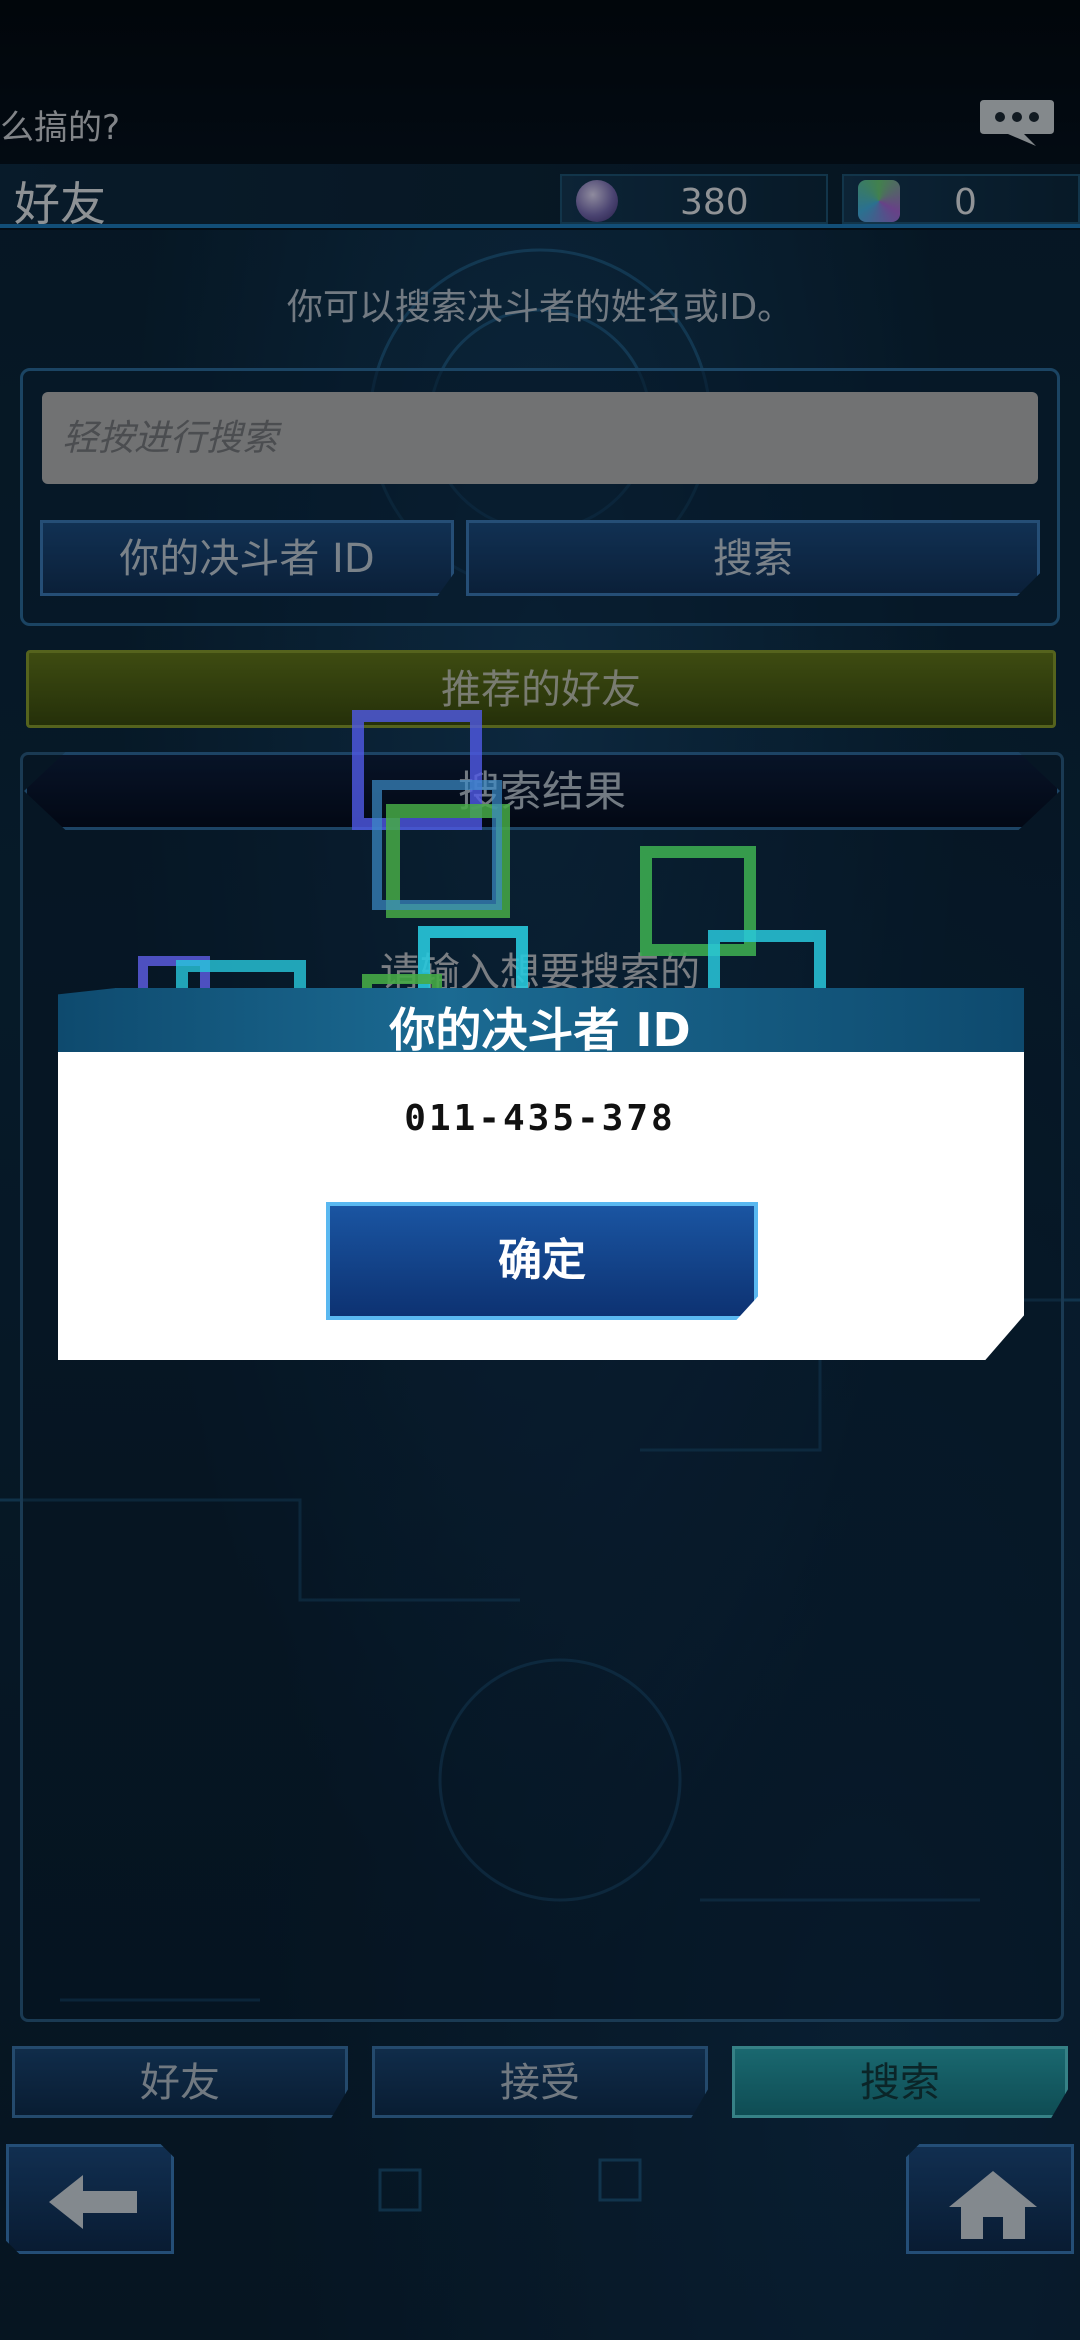  I want to click on dialog-title: 你的决斗者 ID, so click(540, 1030).